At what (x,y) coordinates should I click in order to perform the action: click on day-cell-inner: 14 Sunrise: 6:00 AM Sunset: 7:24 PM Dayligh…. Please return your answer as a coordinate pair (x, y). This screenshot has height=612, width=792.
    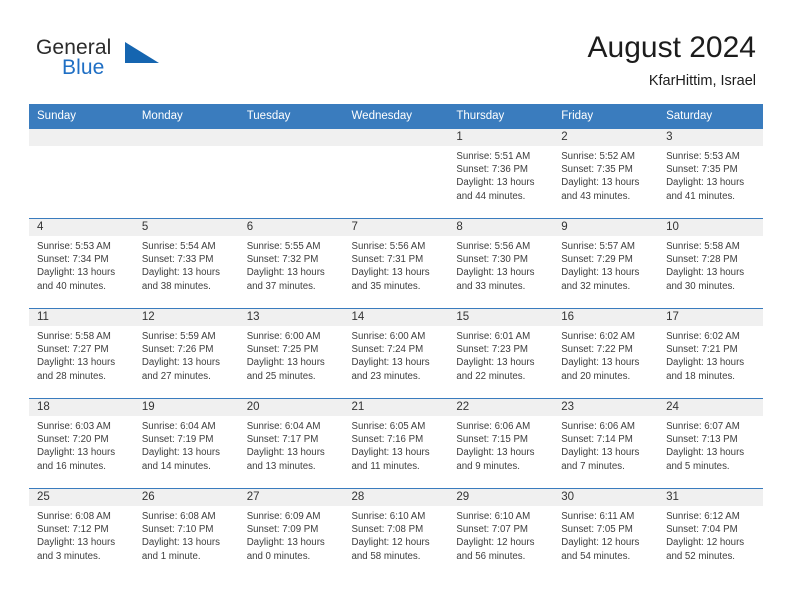
    Looking at the image, I should click on (396, 353).